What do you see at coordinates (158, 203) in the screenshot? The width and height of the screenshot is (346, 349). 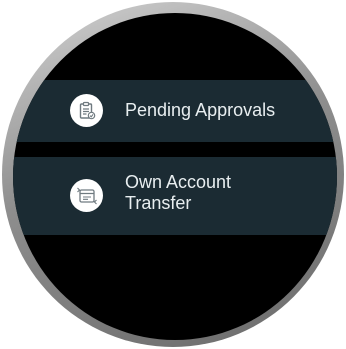 I see `menu-item-label-line2: Transfer` at bounding box center [158, 203].